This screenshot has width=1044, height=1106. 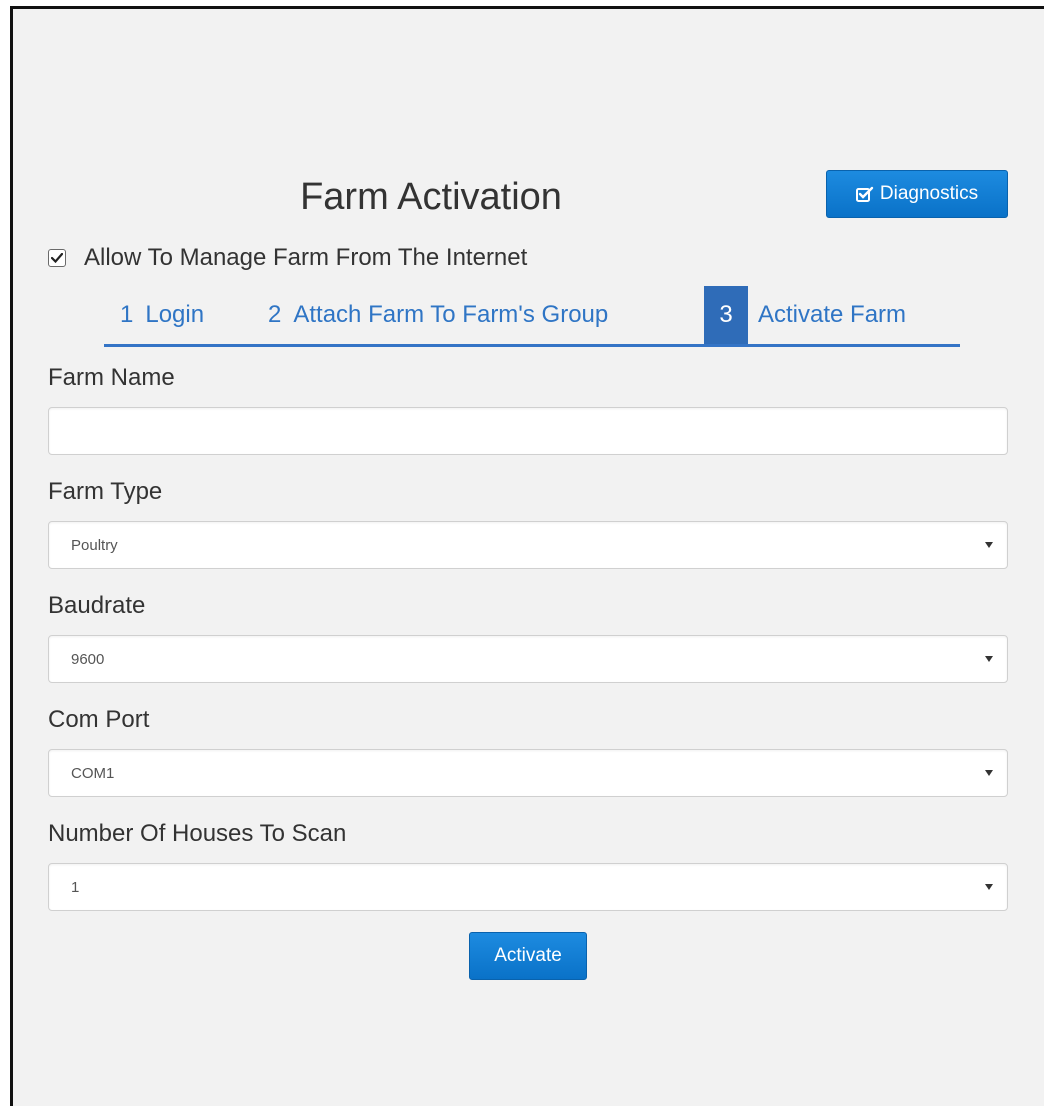 What do you see at coordinates (929, 193) in the screenshot?
I see `diagnostics-button-label: Diagnostics` at bounding box center [929, 193].